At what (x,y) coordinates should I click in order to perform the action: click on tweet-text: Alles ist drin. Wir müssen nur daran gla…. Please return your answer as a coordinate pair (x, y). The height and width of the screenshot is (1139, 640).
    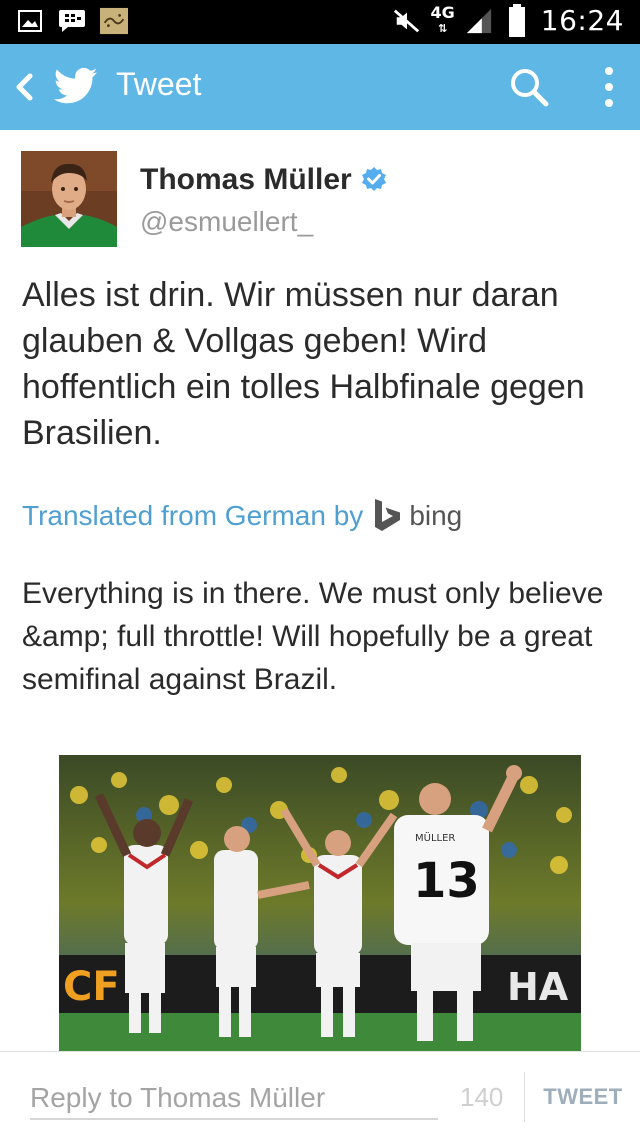
    Looking at the image, I should click on (303, 364).